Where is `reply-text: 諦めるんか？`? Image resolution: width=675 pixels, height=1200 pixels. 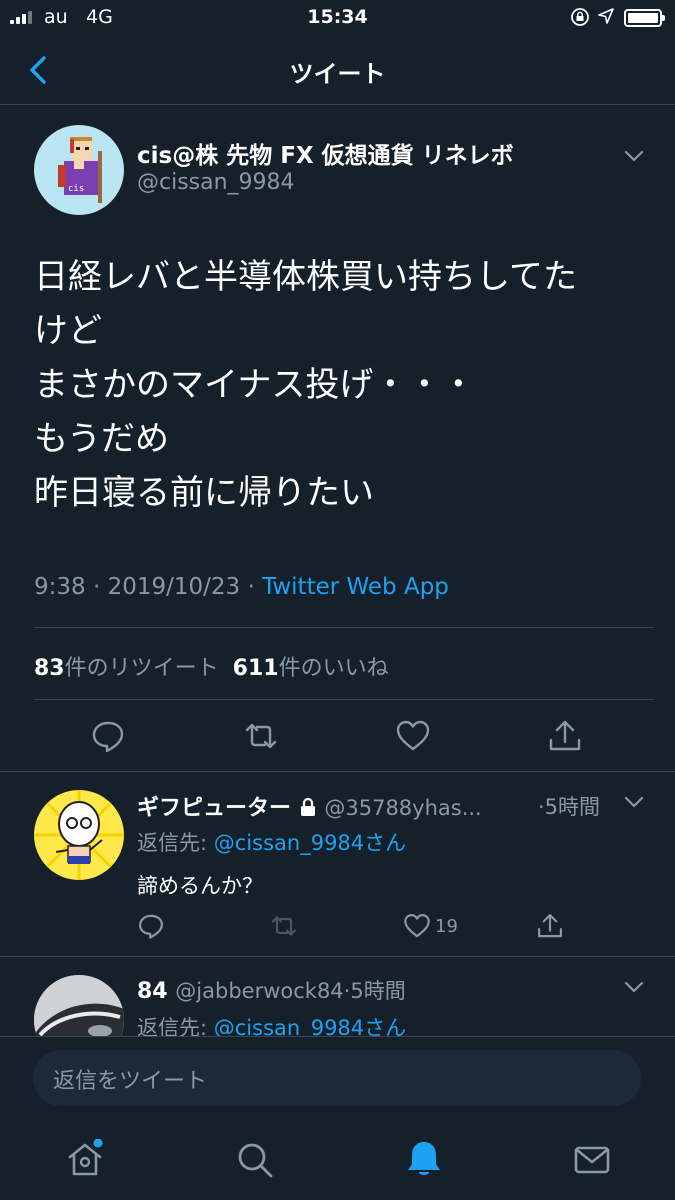 reply-text: 諦めるんか？ is located at coordinates (200, 886).